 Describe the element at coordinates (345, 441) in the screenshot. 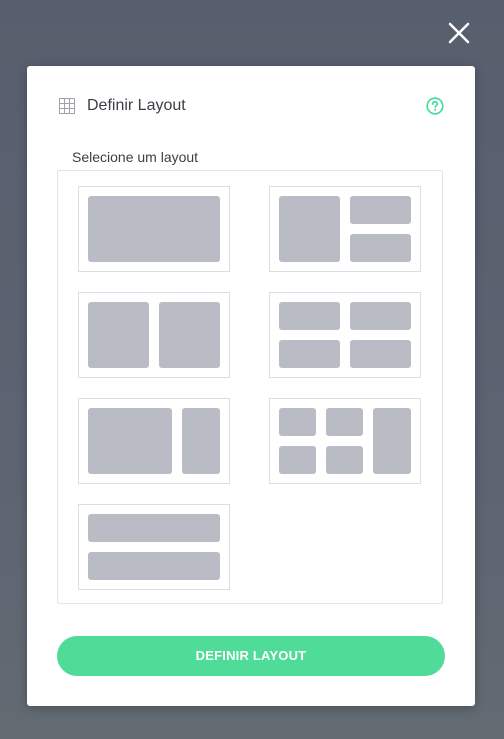

I see `layout-option-four-plus-tall` at that location.